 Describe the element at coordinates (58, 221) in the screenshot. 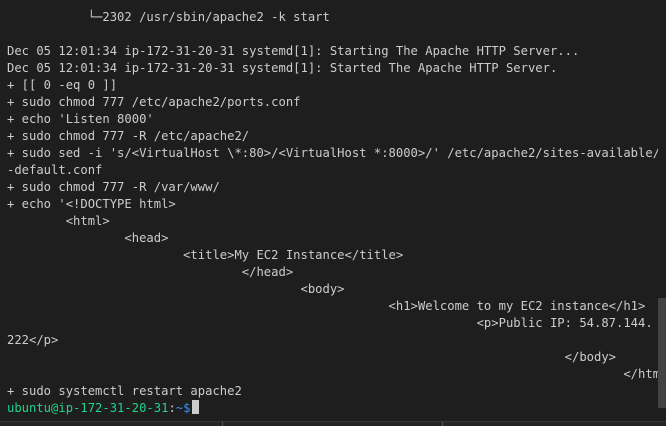

I see `output-line: <html>` at that location.